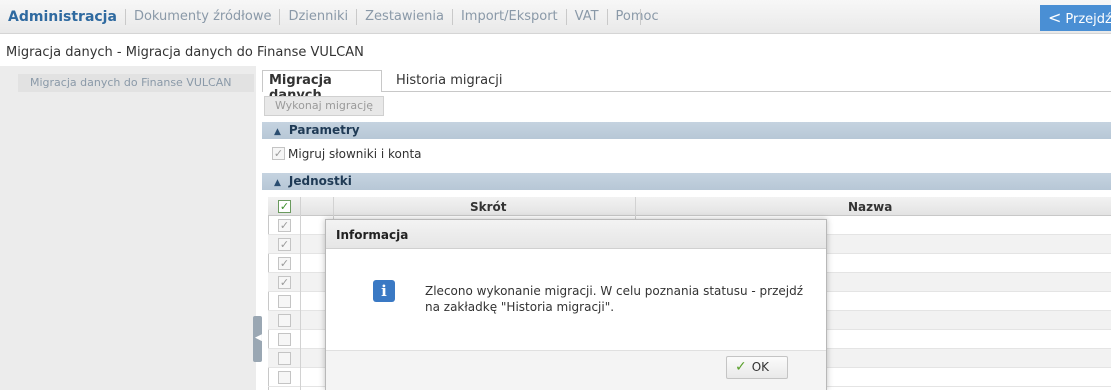  I want to click on go-to-button: < Przejdź, so click(1075, 18).